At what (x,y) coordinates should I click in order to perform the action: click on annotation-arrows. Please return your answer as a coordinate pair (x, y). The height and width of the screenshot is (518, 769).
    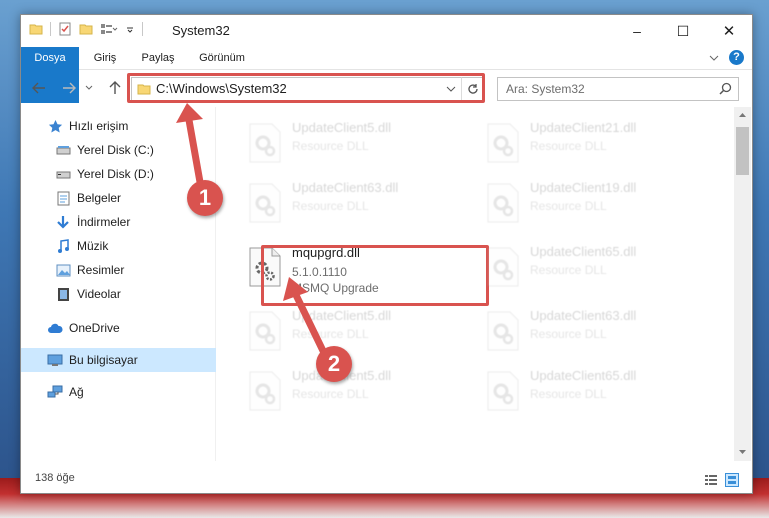
    Looking at the image, I should click on (252, 231).